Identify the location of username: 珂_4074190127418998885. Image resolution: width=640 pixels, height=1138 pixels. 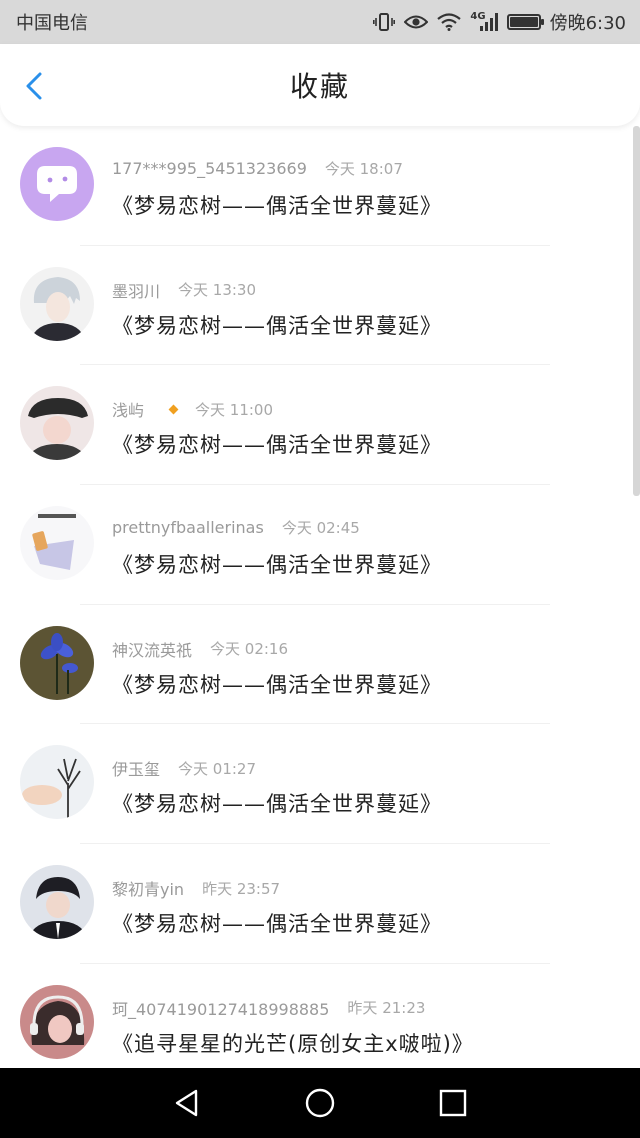
(221, 1009).